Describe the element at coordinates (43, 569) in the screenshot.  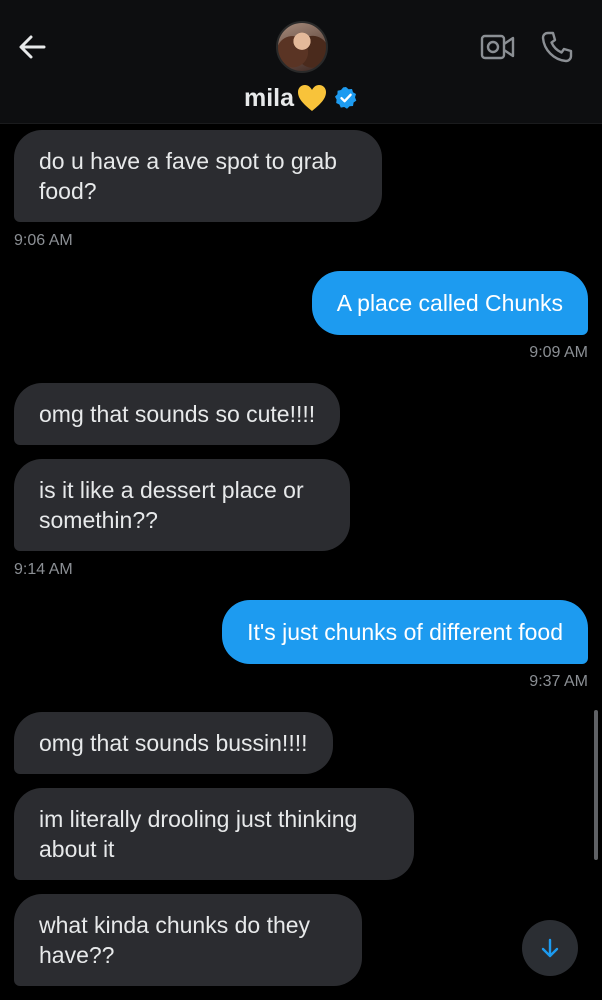
I see `message-timestamp: 9:14 AM` at that location.